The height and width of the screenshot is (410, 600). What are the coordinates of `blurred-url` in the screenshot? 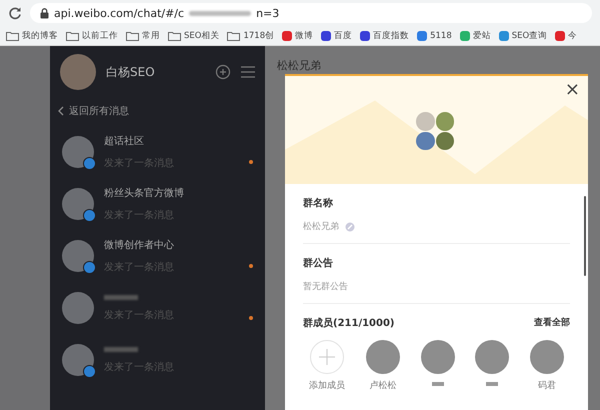 It's located at (220, 13).